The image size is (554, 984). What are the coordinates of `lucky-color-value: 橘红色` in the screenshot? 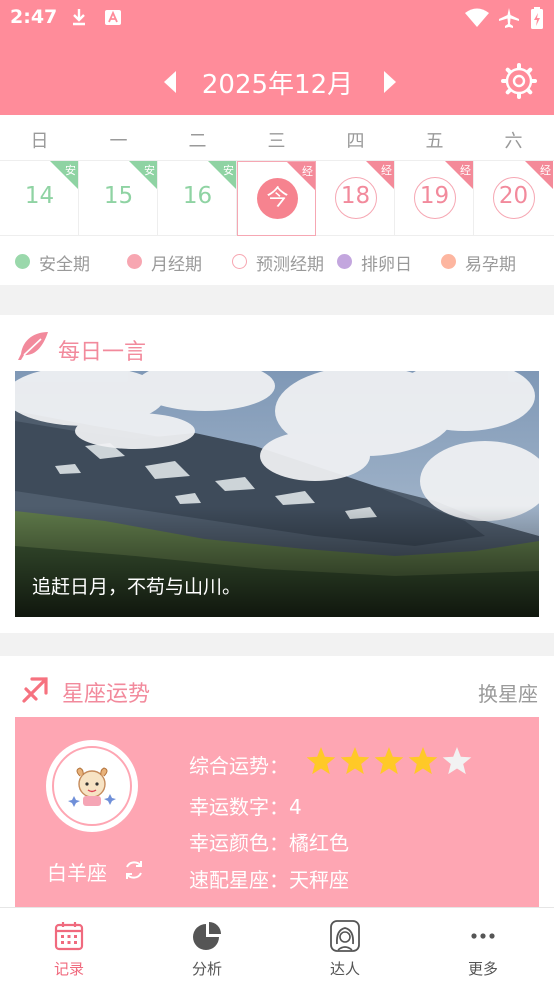 It's located at (319, 843).